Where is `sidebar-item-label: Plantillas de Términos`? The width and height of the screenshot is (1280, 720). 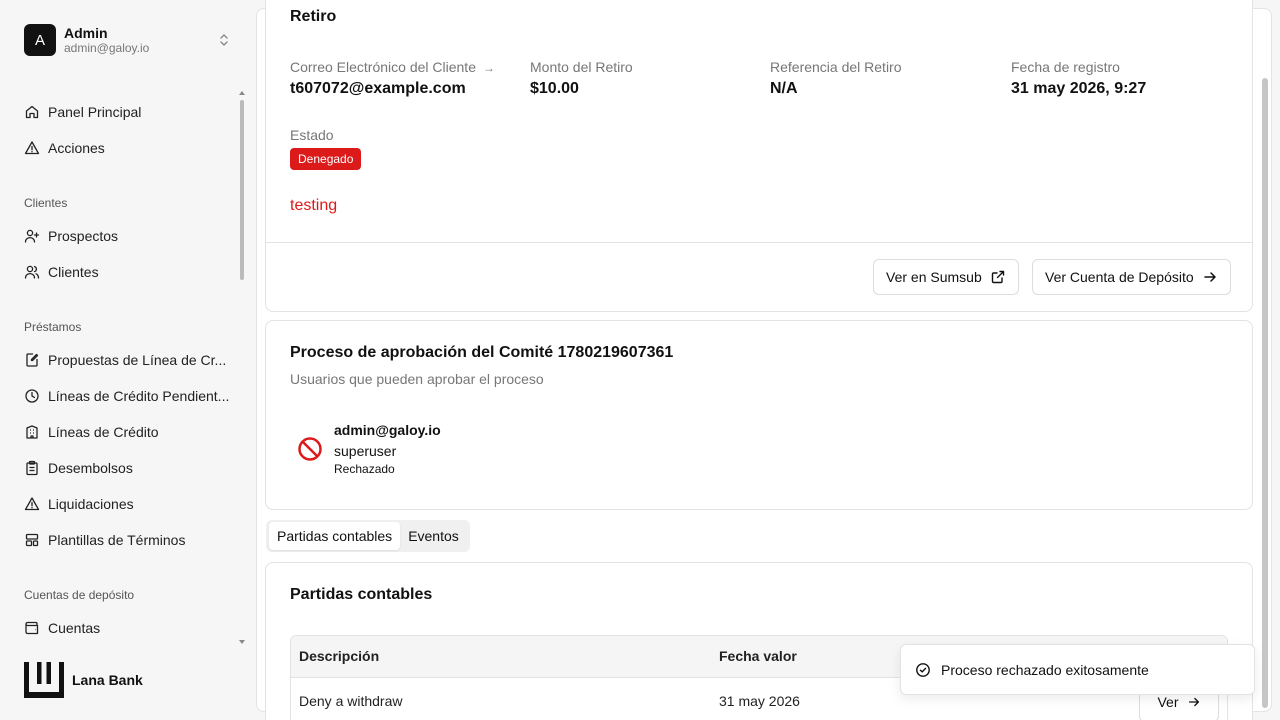
sidebar-item-label: Plantillas de Términos is located at coordinates (117, 540).